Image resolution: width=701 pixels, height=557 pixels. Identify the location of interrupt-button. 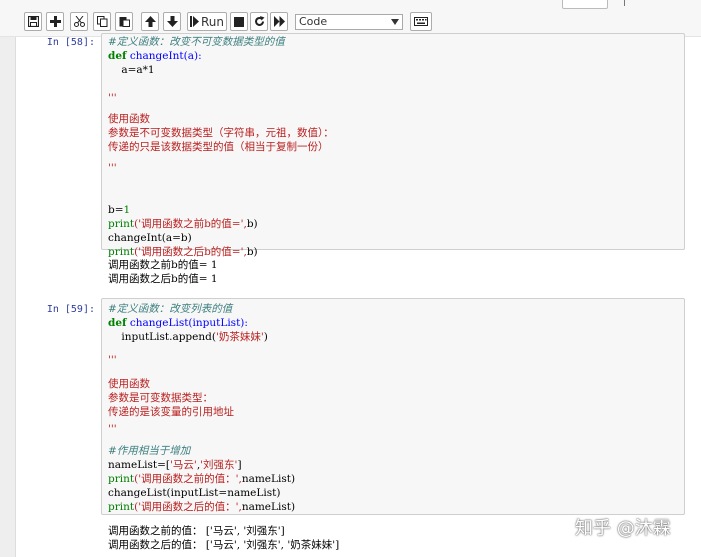
(239, 21).